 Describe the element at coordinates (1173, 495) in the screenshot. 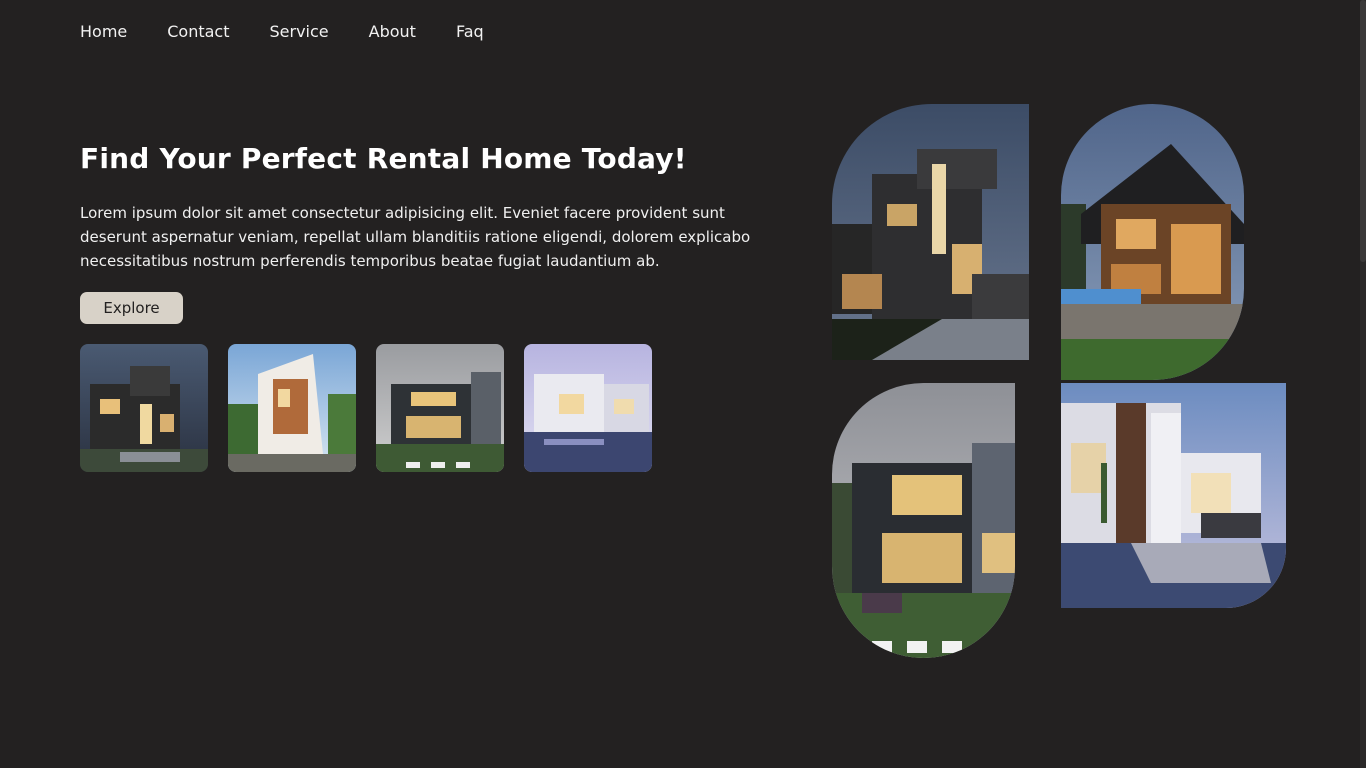

I see `gallery-photo-luxury-villa` at that location.